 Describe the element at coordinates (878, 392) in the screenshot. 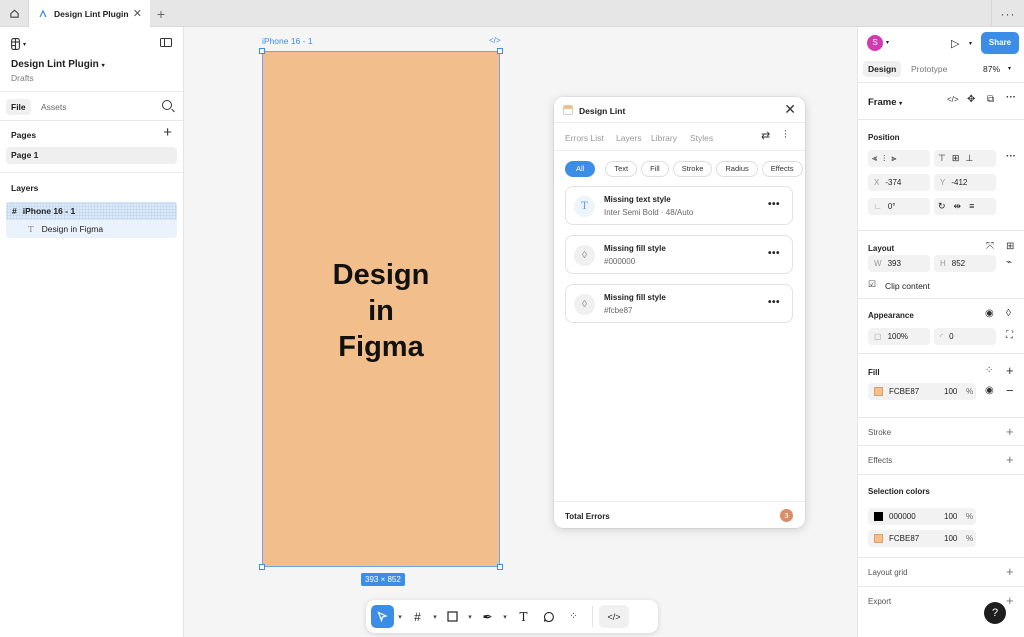

I see `fill-swatch` at that location.